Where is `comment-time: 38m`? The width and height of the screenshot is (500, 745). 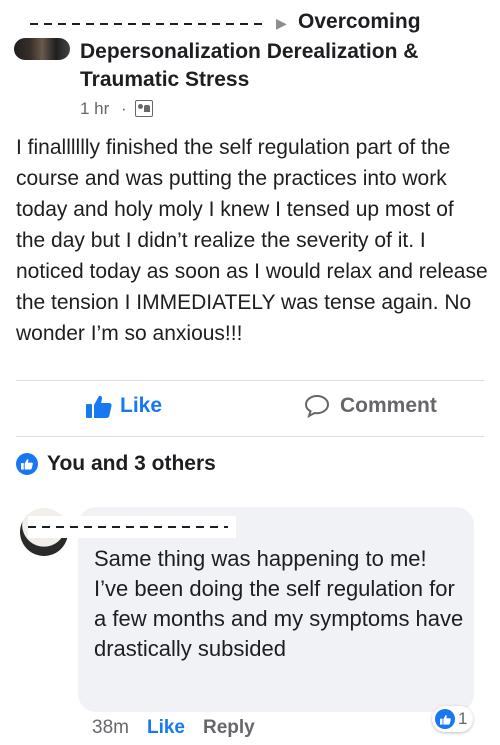 comment-time: 38m is located at coordinates (110, 728).